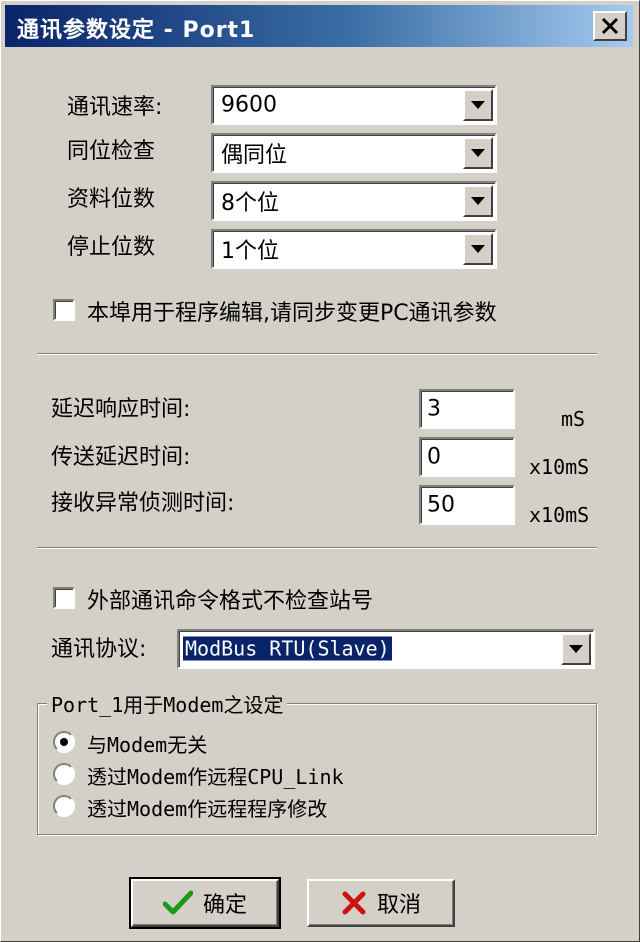 This screenshot has height=942, width=640. What do you see at coordinates (398, 905) in the screenshot?
I see `cancel-button-label: 取消` at bounding box center [398, 905].